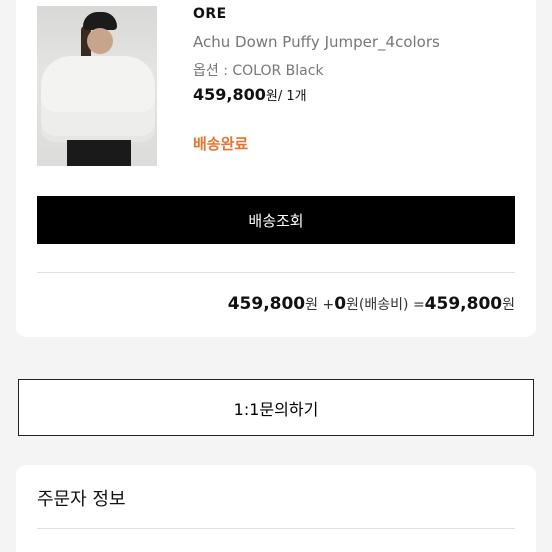 The width and height of the screenshot is (552, 552). What do you see at coordinates (340, 304) in the screenshot?
I see `shipping-fee: 0` at bounding box center [340, 304].